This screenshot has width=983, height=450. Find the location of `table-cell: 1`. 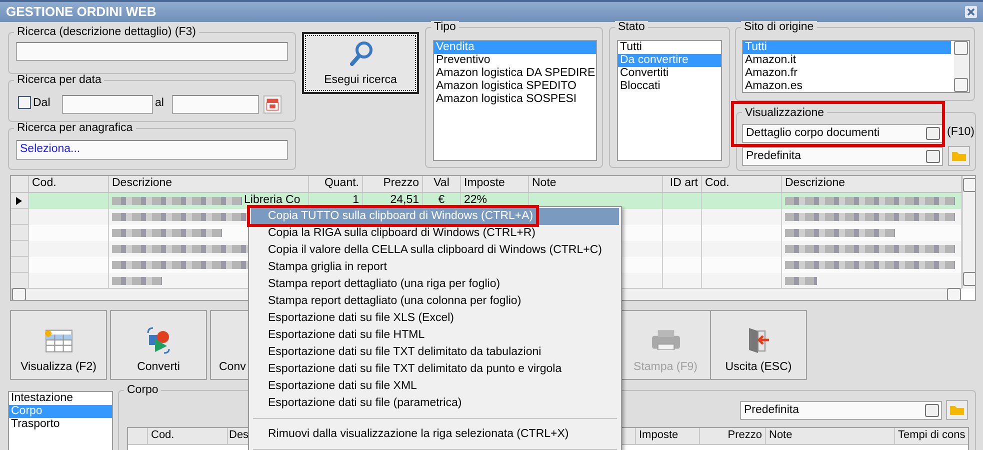

table-cell: 1 is located at coordinates (355, 201).